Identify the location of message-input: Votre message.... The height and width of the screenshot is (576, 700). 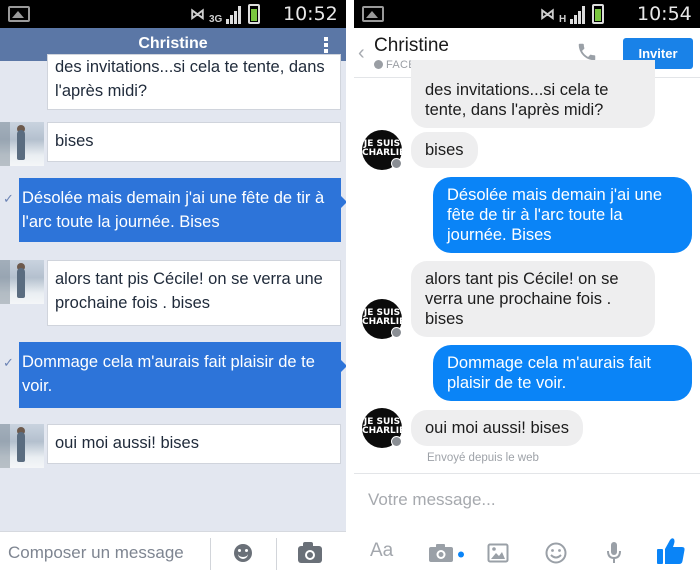
(432, 500).